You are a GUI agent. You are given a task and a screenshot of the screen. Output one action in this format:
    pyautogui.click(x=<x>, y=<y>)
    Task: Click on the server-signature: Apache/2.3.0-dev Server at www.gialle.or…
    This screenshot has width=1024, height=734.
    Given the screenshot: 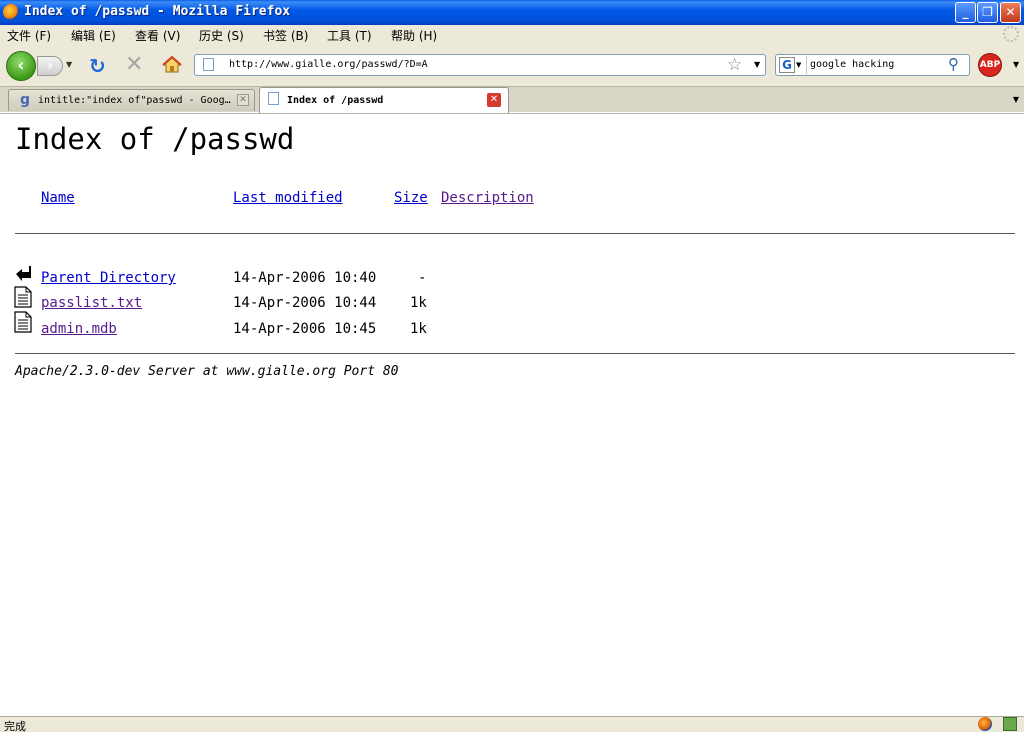 What is the action you would take?
    pyautogui.click(x=207, y=371)
    